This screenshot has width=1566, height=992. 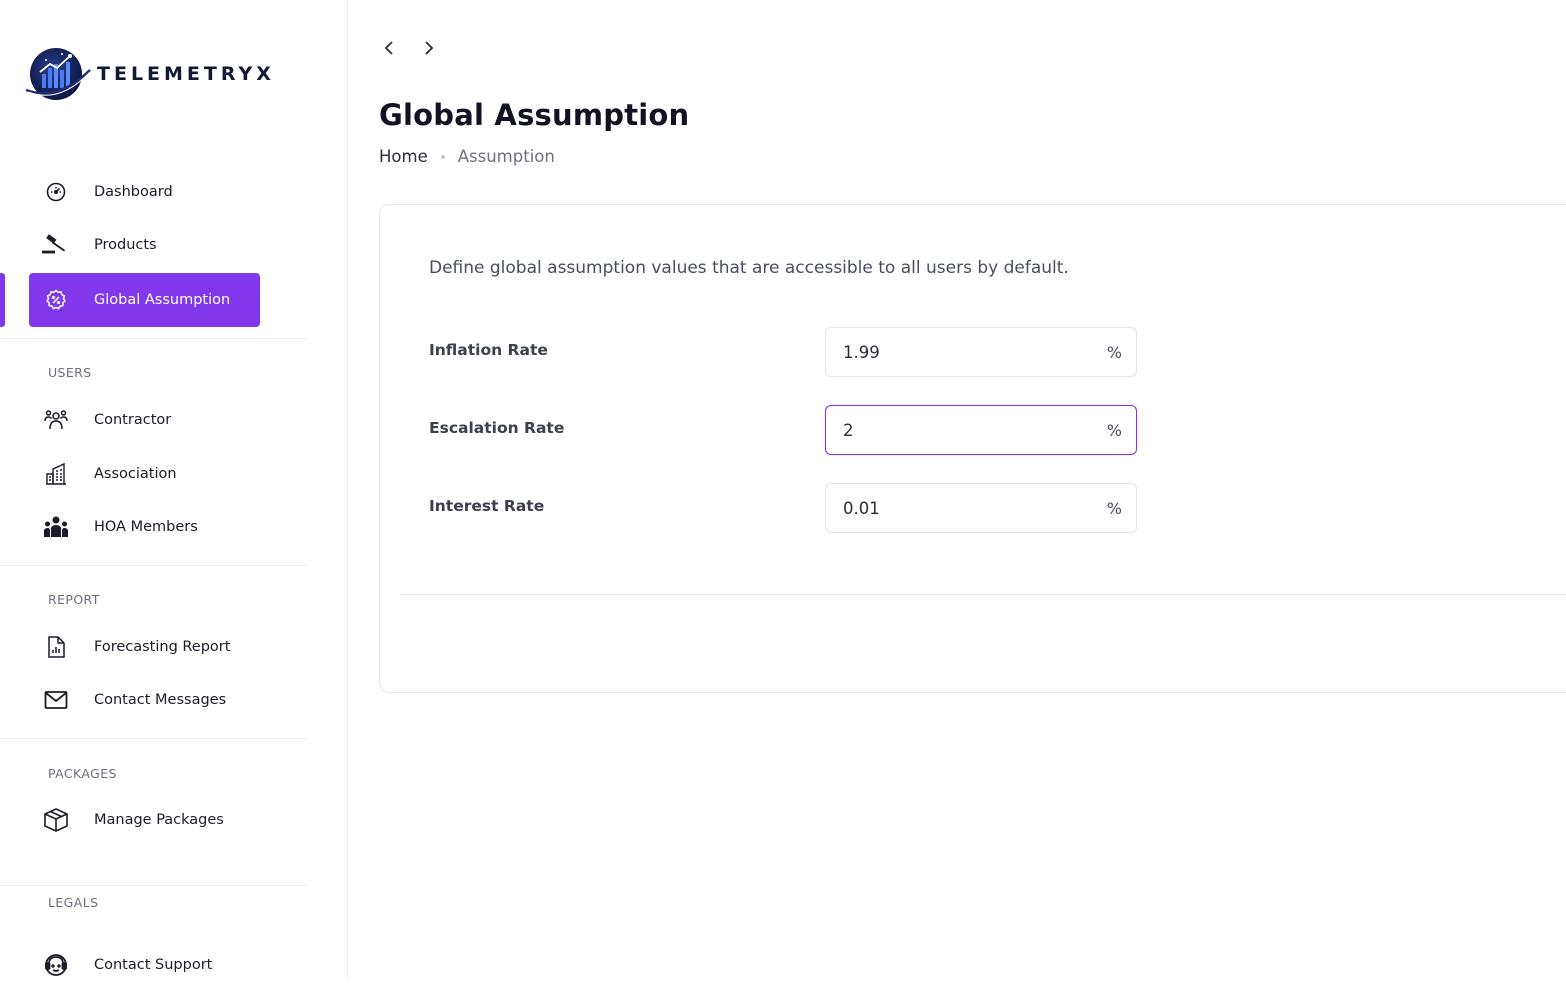 I want to click on interest-rate-unit: %, so click(x=1114, y=508).